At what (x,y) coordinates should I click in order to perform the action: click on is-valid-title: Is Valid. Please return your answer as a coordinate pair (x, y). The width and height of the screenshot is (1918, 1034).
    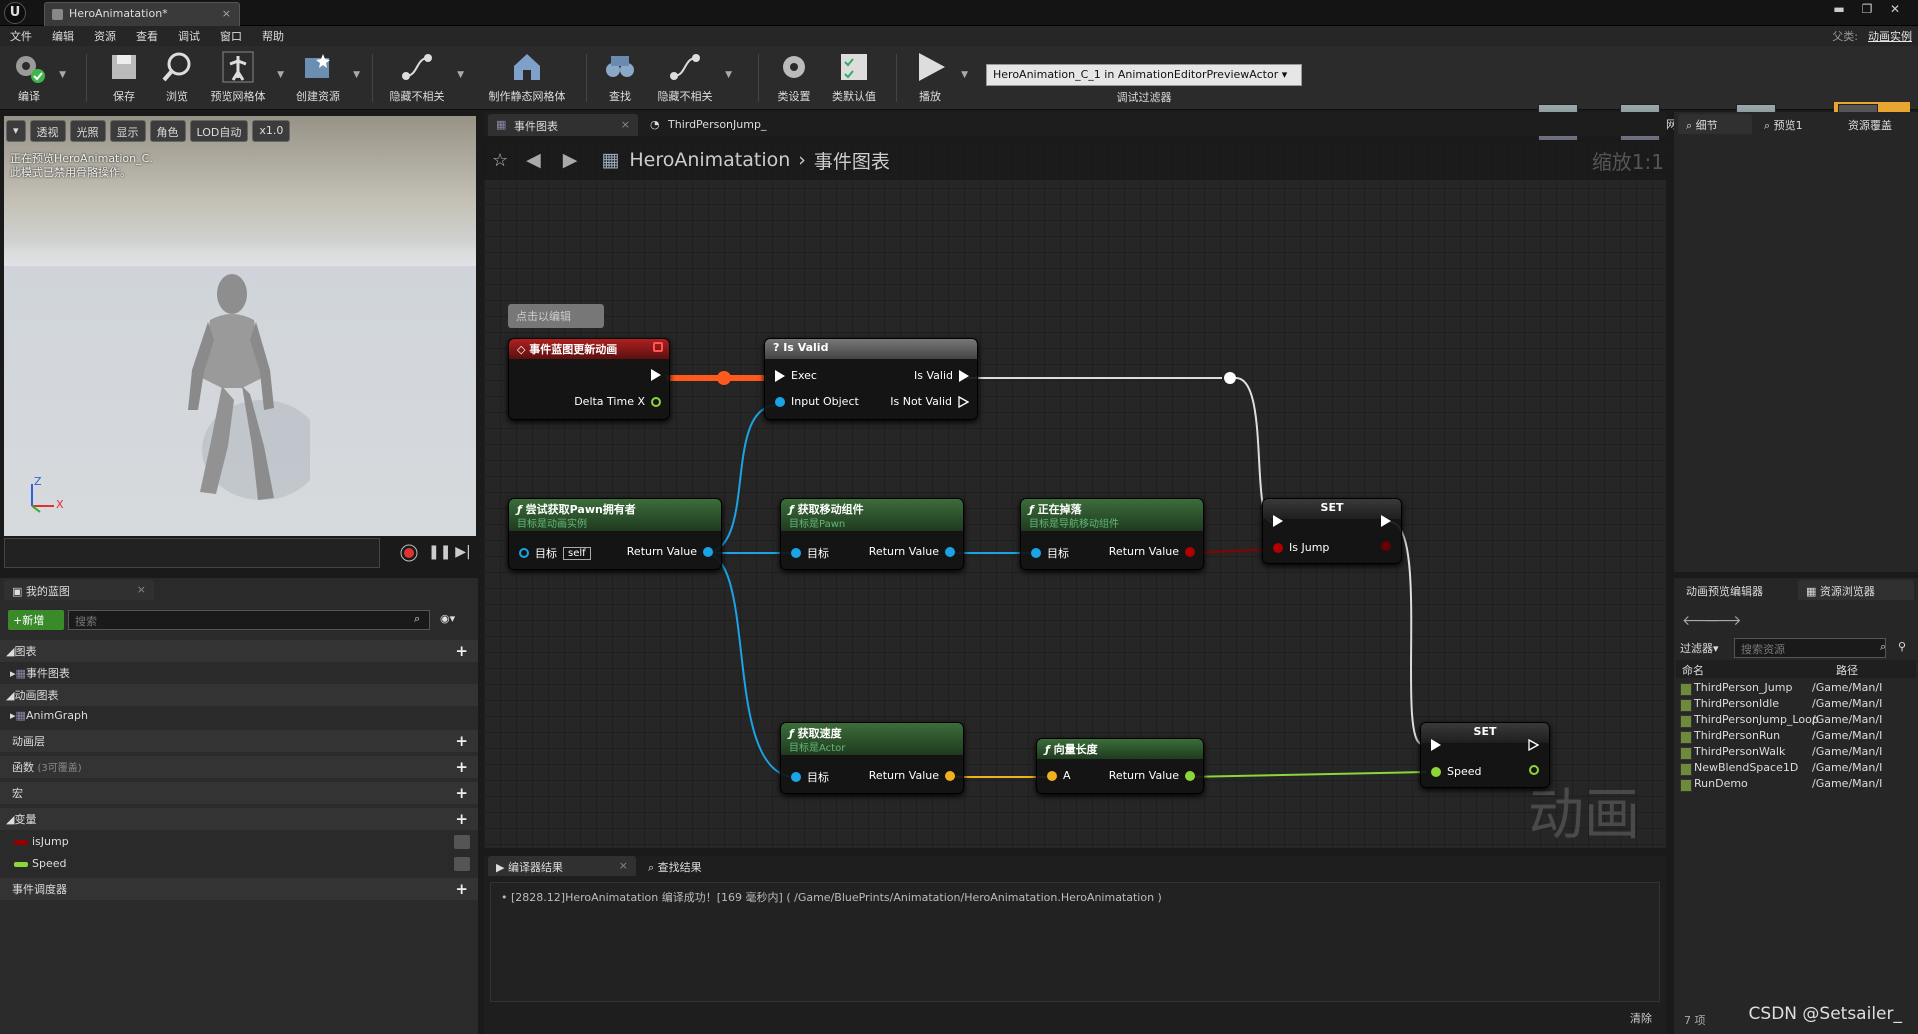
    Looking at the image, I should click on (806, 347).